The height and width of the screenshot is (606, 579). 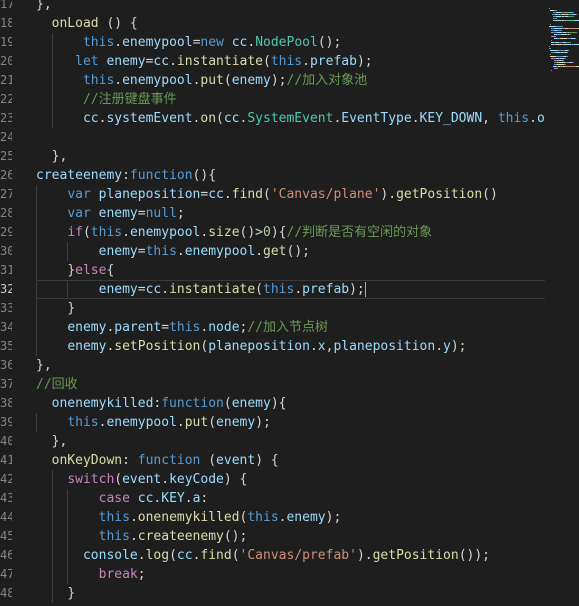 What do you see at coordinates (562, 303) in the screenshot?
I see `minimap` at bounding box center [562, 303].